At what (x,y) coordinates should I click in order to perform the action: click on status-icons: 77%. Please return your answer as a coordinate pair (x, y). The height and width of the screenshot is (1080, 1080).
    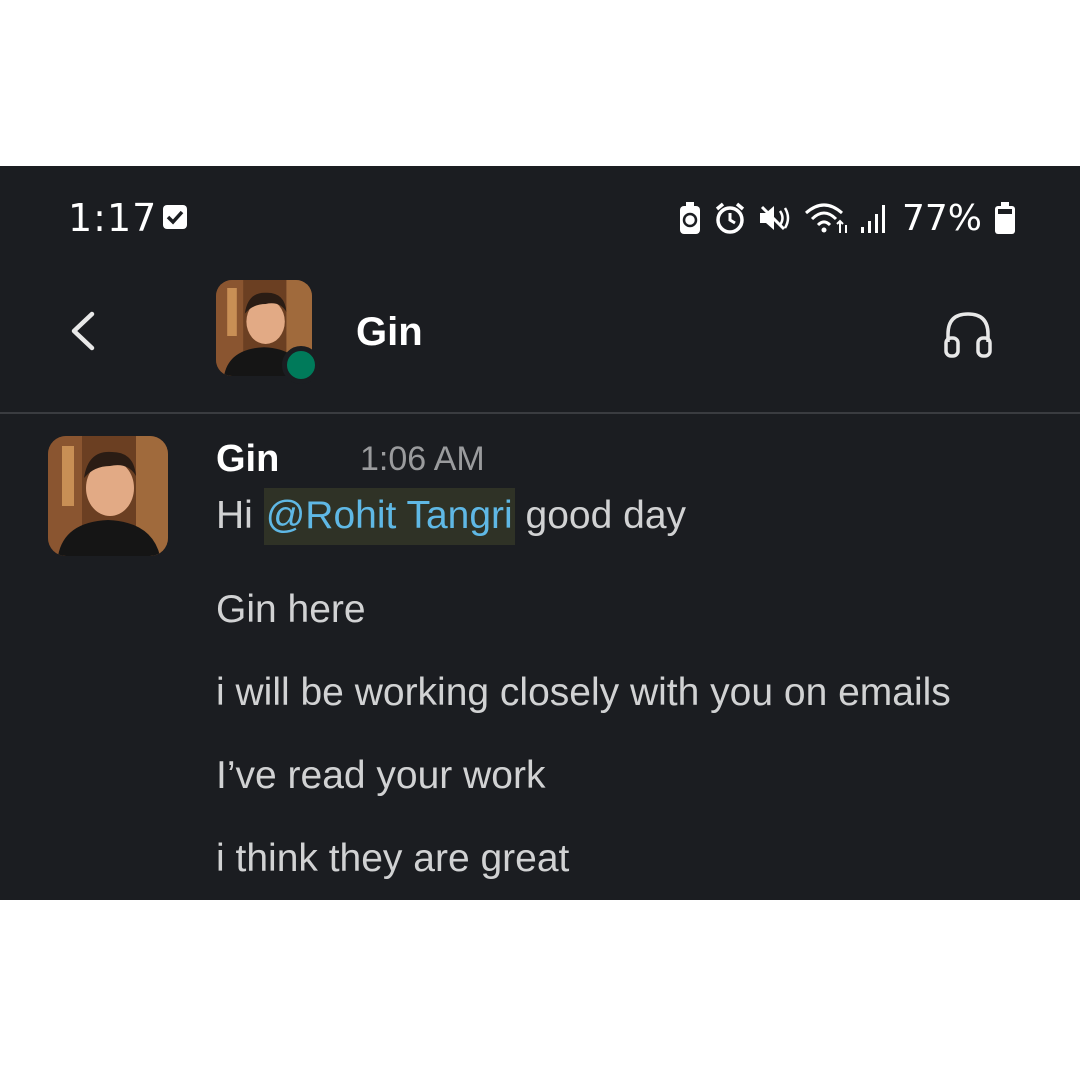
    Looking at the image, I should click on (847, 218).